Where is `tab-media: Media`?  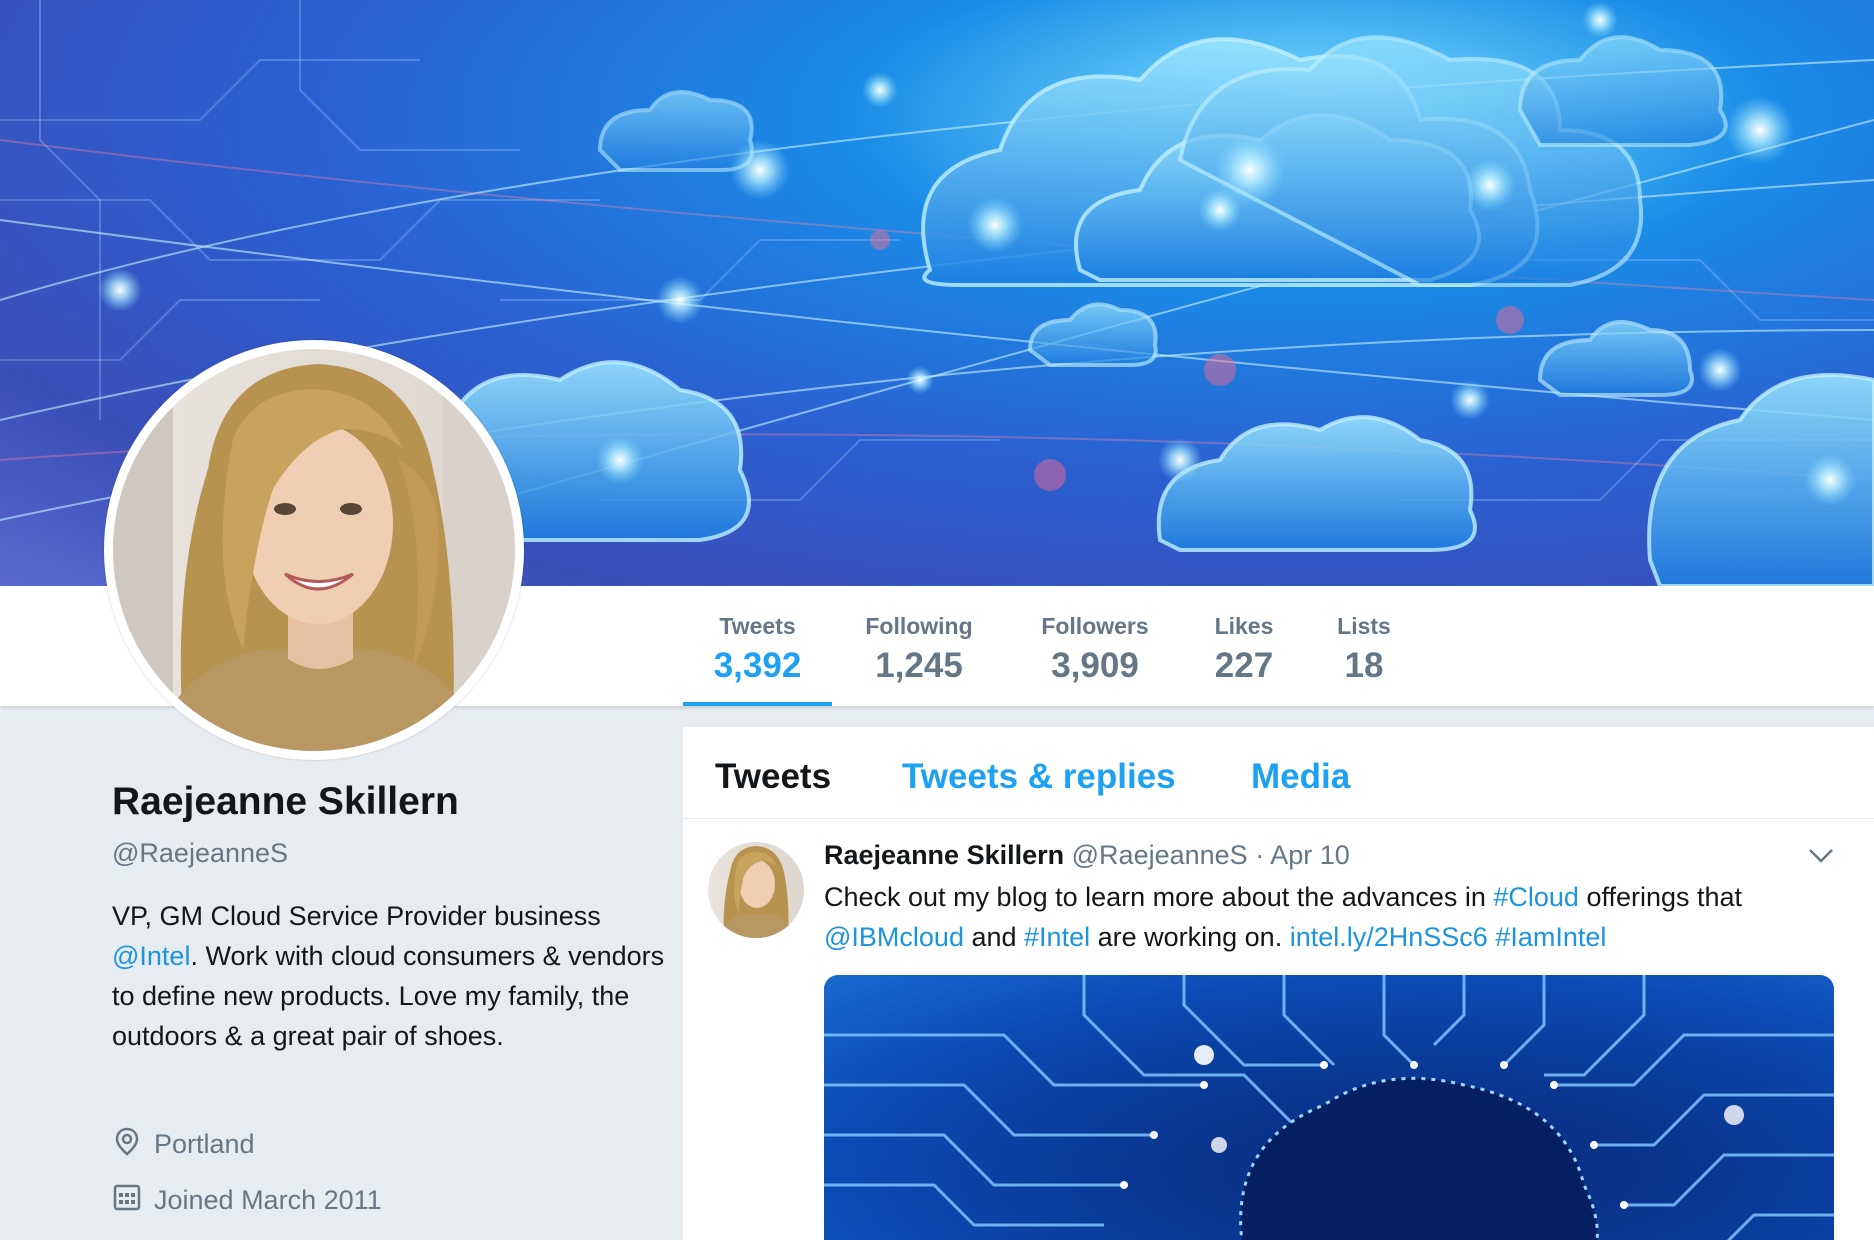
tab-media: Media is located at coordinates (1300, 777).